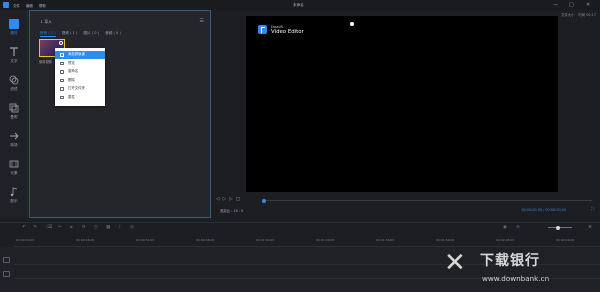 Image resolution: width=600 pixels, height=292 pixels. I want to click on import-label: 导入, so click(48, 21).